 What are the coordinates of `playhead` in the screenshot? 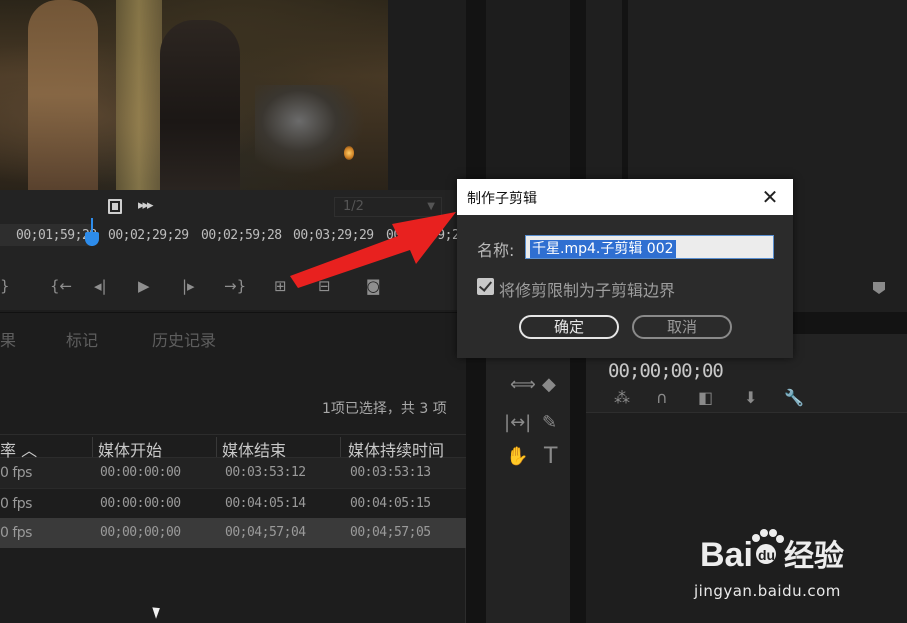 It's located at (92, 239).